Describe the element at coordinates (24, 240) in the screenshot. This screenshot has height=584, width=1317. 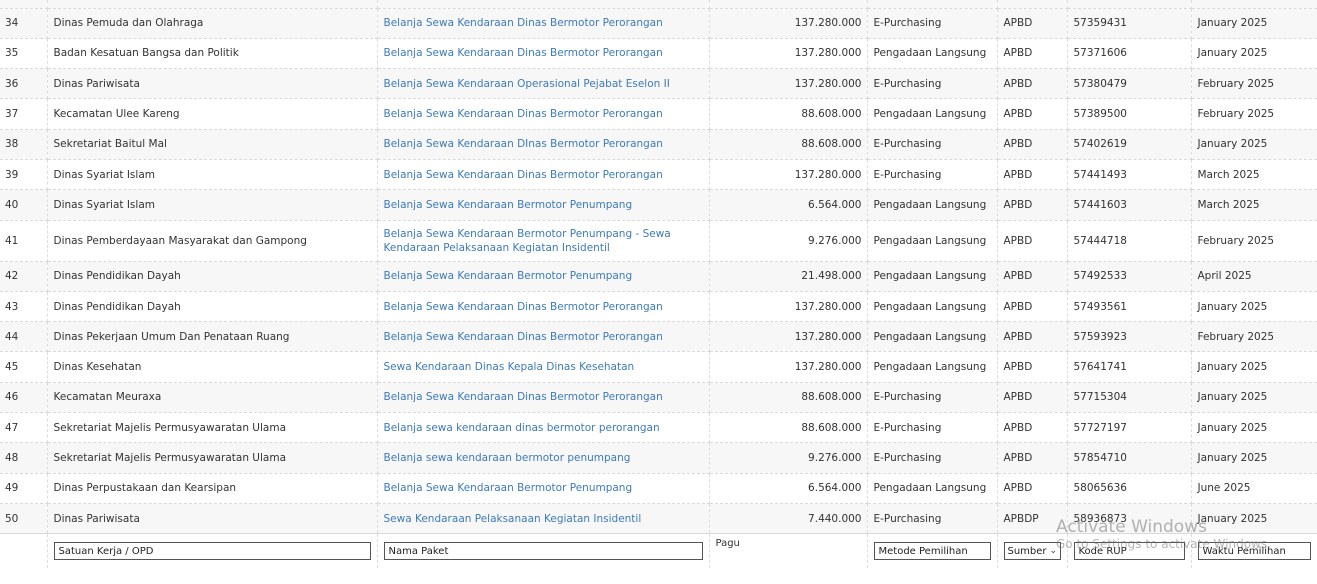
I see `row-number: 41` at that location.